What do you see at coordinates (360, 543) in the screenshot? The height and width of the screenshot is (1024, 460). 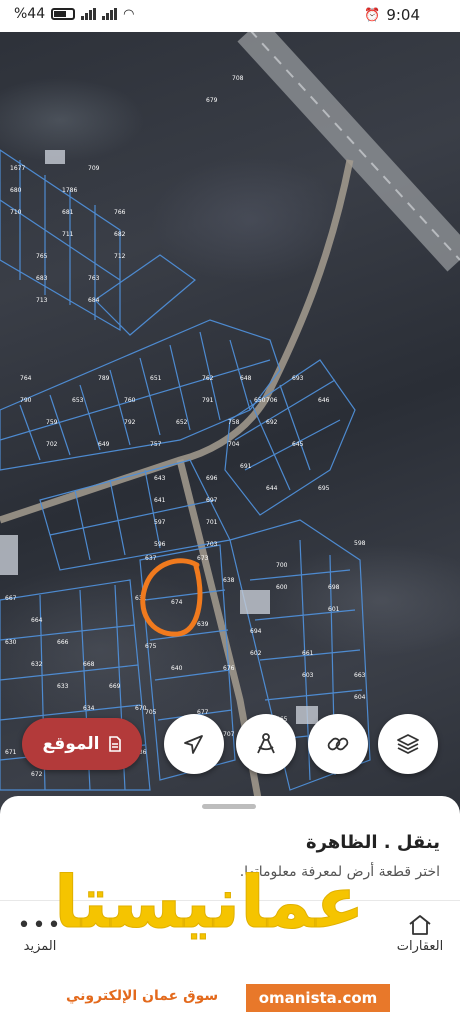 I see `parcel-label: 598` at bounding box center [360, 543].